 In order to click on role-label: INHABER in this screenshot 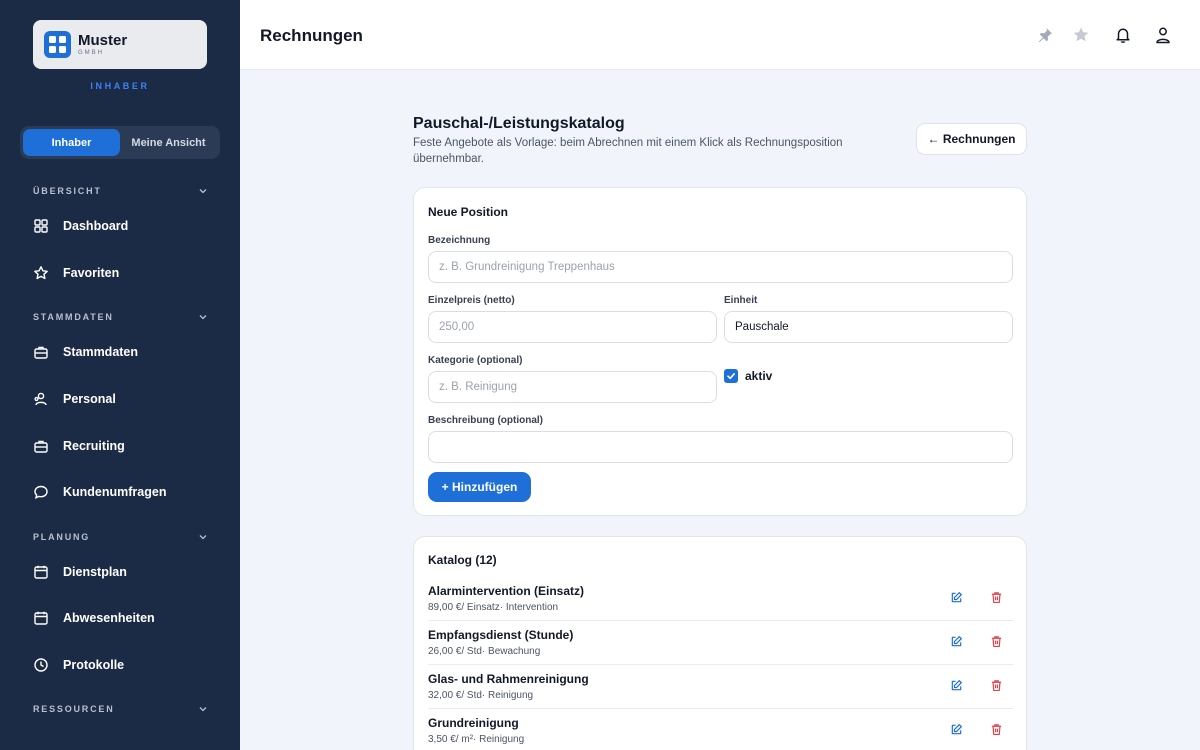, I will do `click(120, 86)`.